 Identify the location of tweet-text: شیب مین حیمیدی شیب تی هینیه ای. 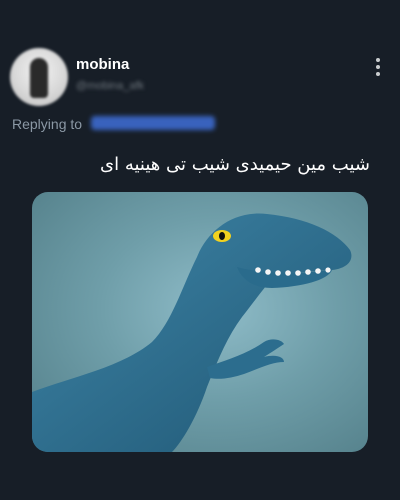
(235, 164).